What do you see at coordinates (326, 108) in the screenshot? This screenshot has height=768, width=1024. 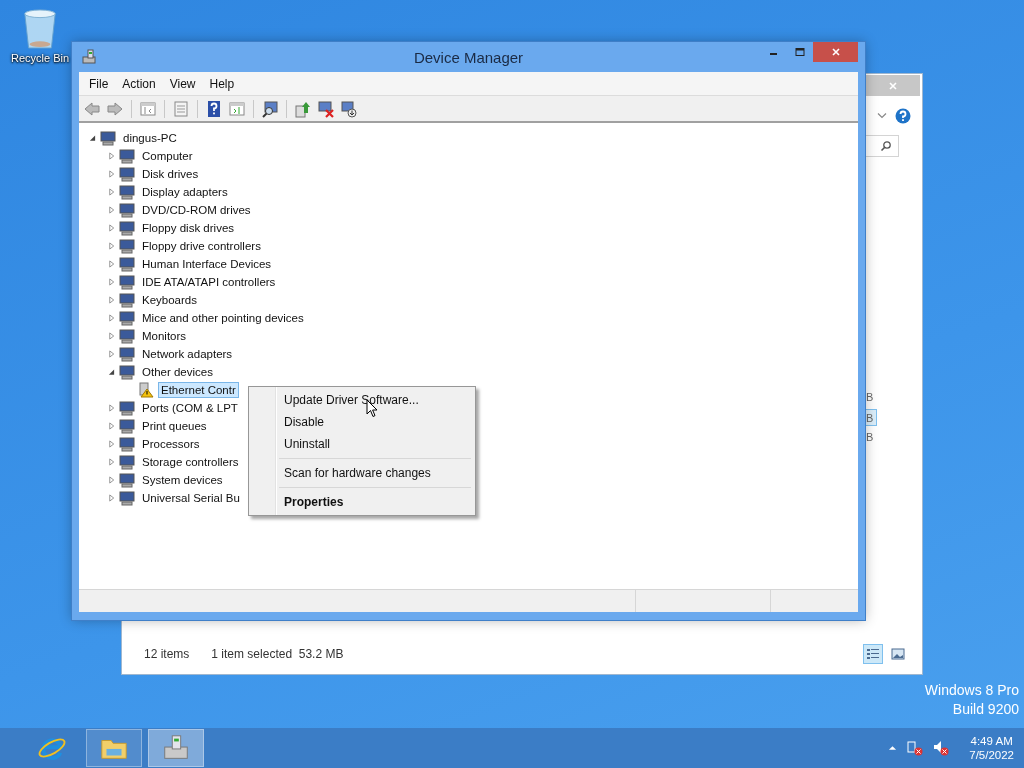 I see `uninstall-icon` at bounding box center [326, 108].